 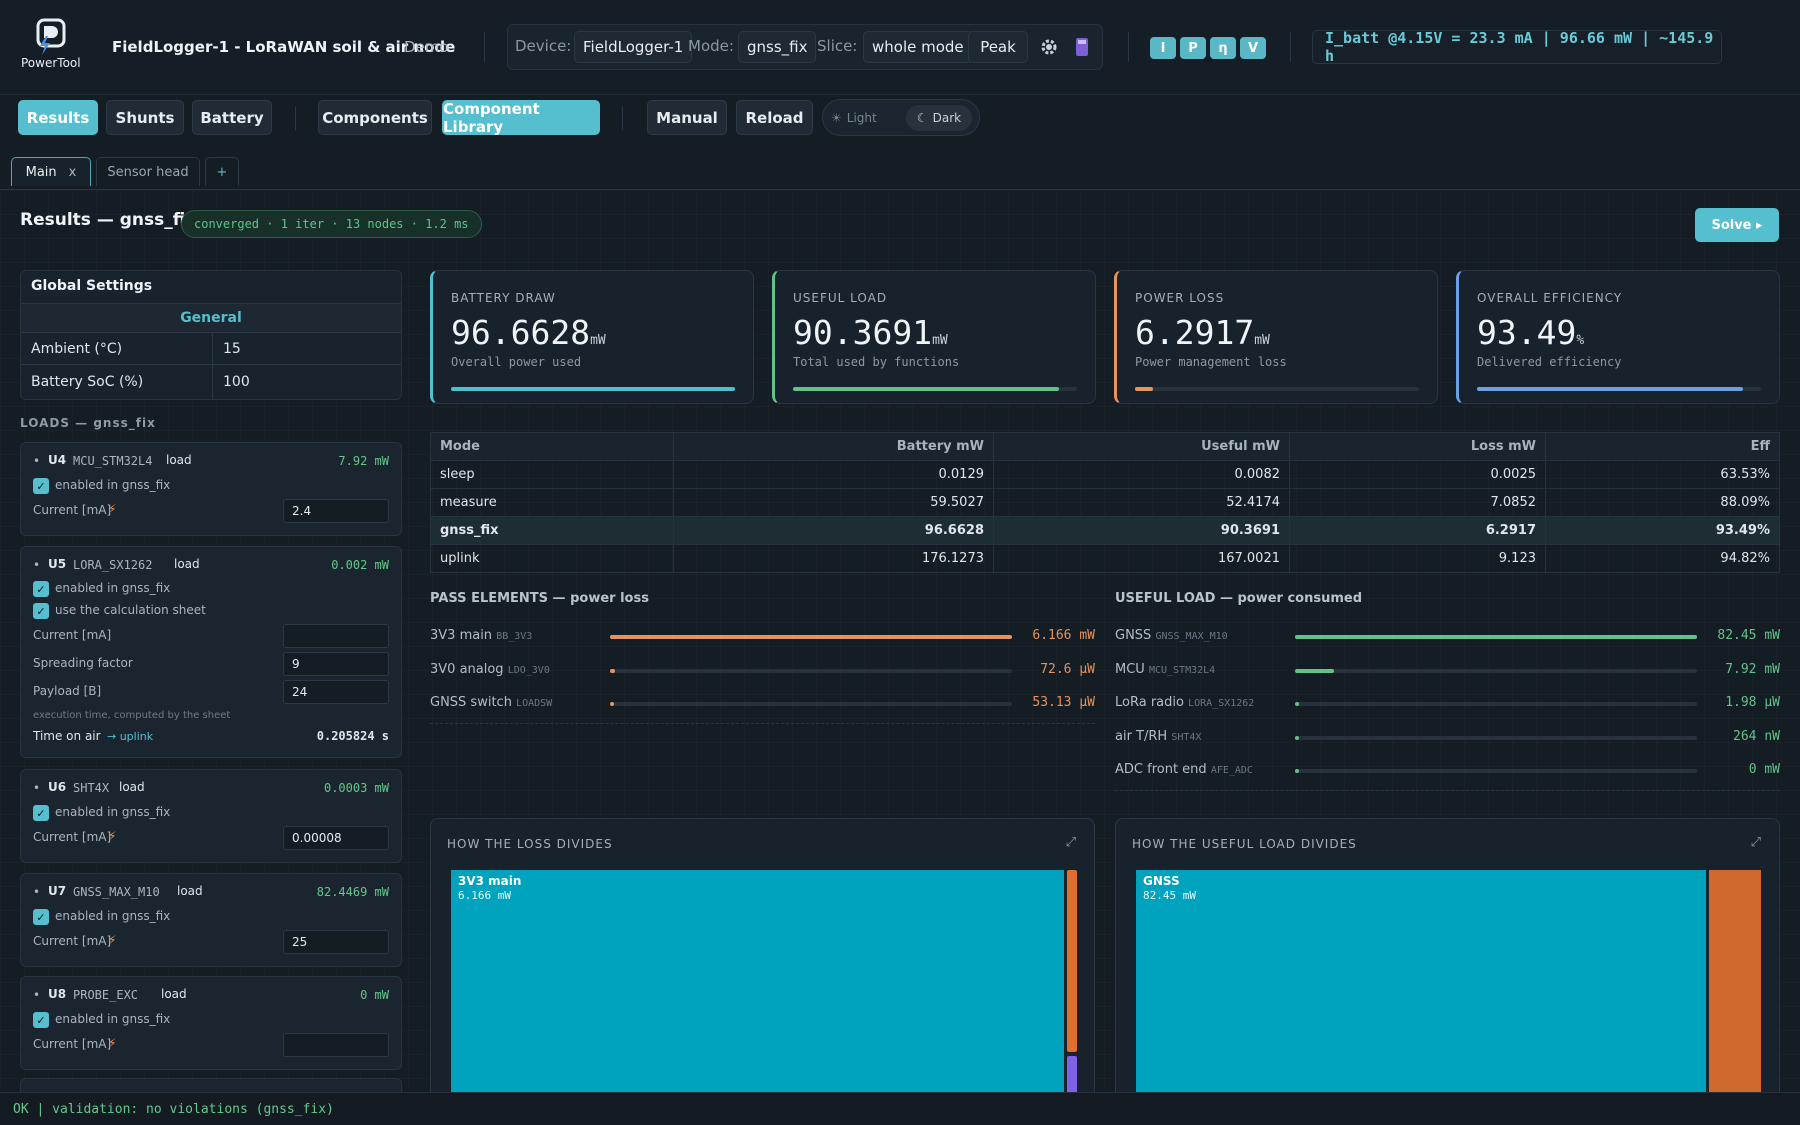 I want to click on solve-button: Solve ▸, so click(x=1737, y=225).